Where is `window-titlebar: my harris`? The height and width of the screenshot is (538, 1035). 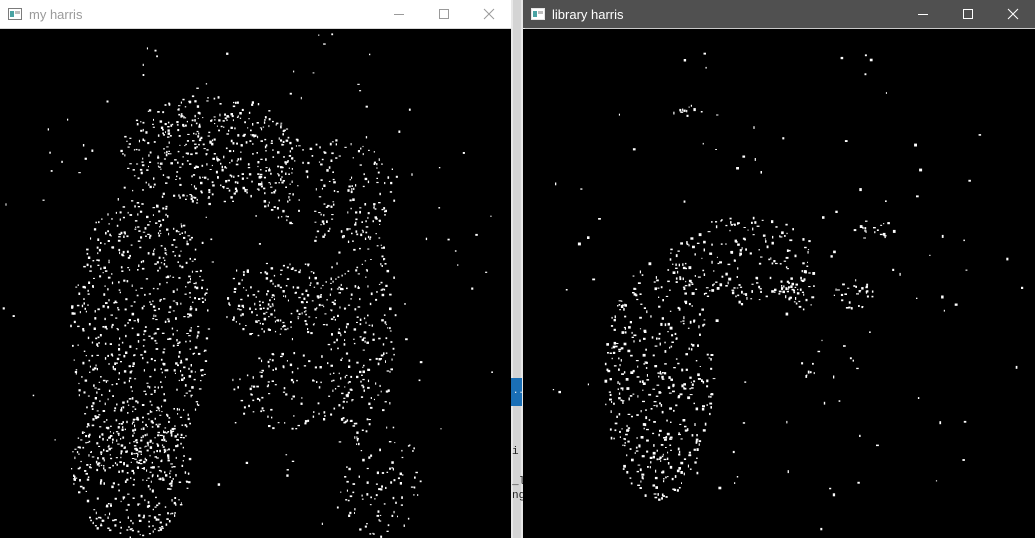
window-titlebar: my harris is located at coordinates (255, 14).